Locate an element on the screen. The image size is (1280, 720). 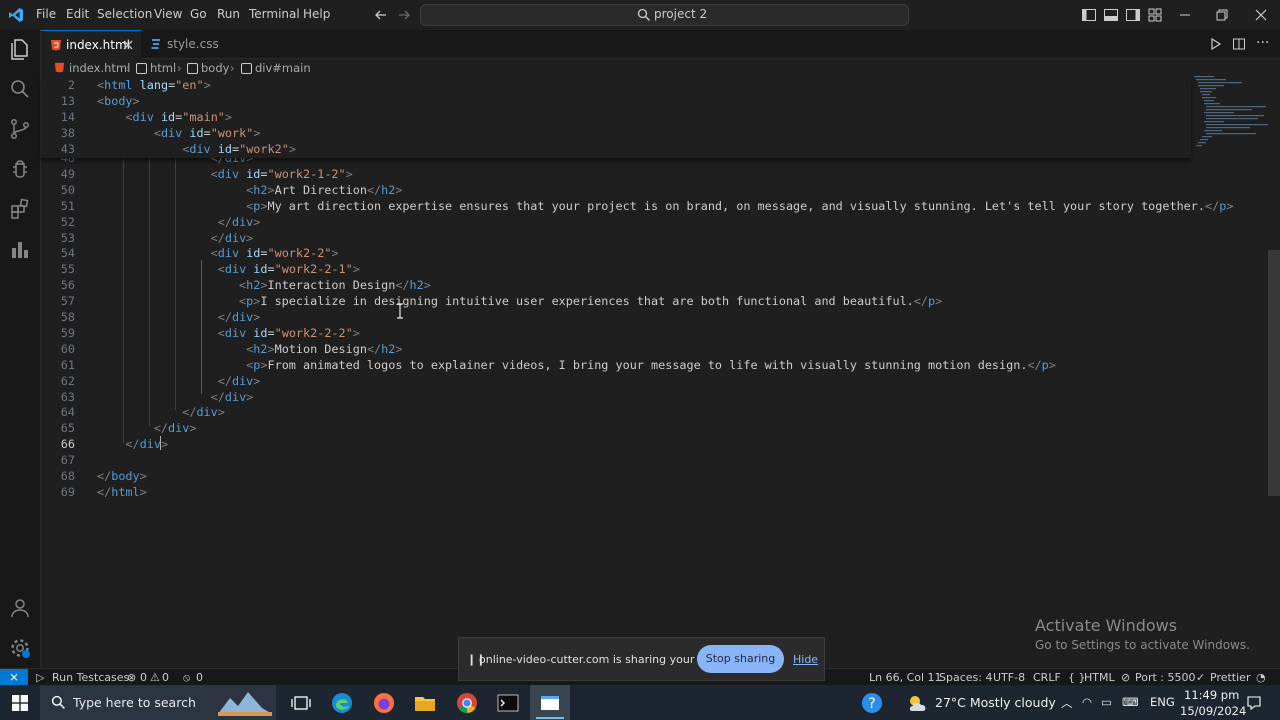
menu-go: Go is located at coordinates (198, 14).